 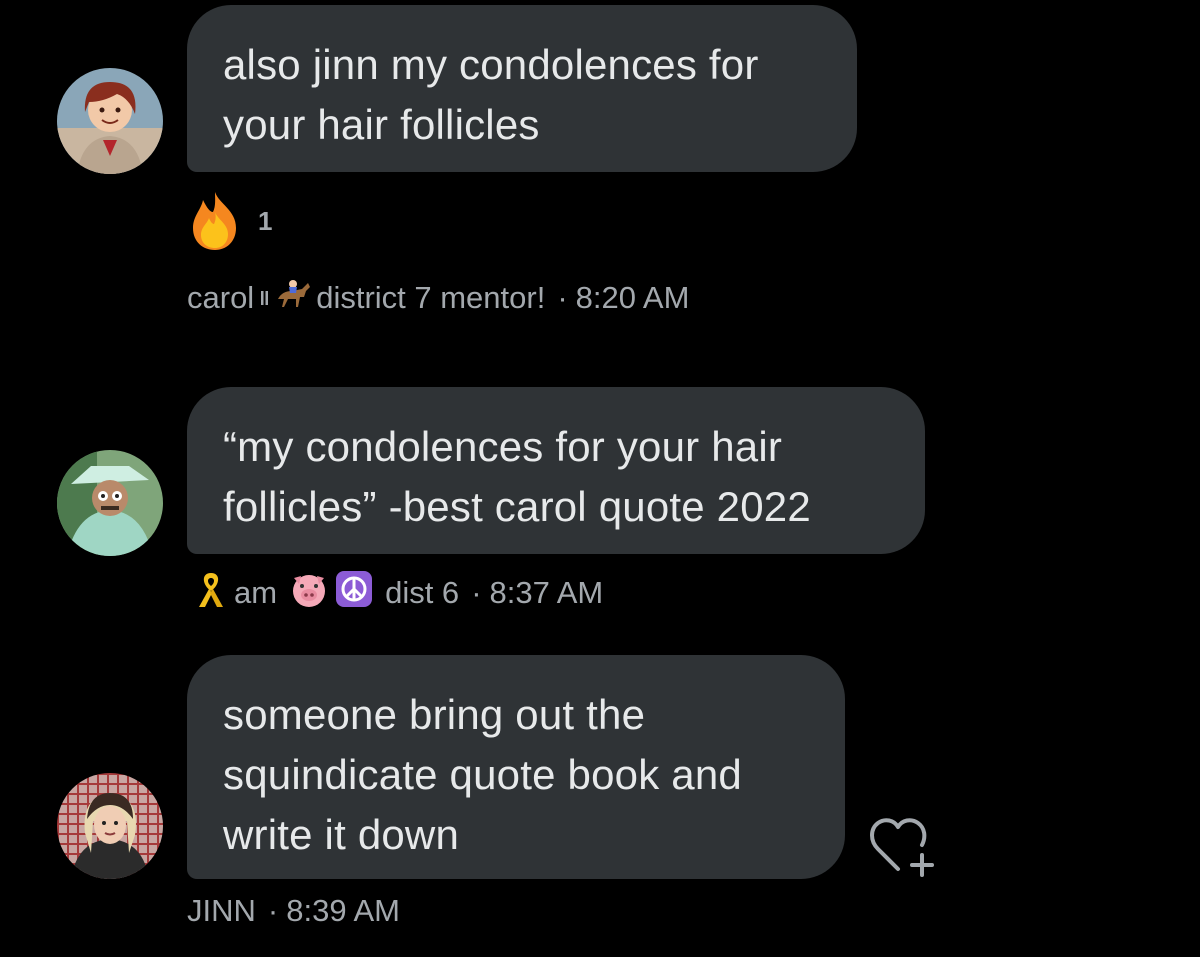 What do you see at coordinates (211, 593) in the screenshot?
I see `yellow-ribbon-emoji-icon` at bounding box center [211, 593].